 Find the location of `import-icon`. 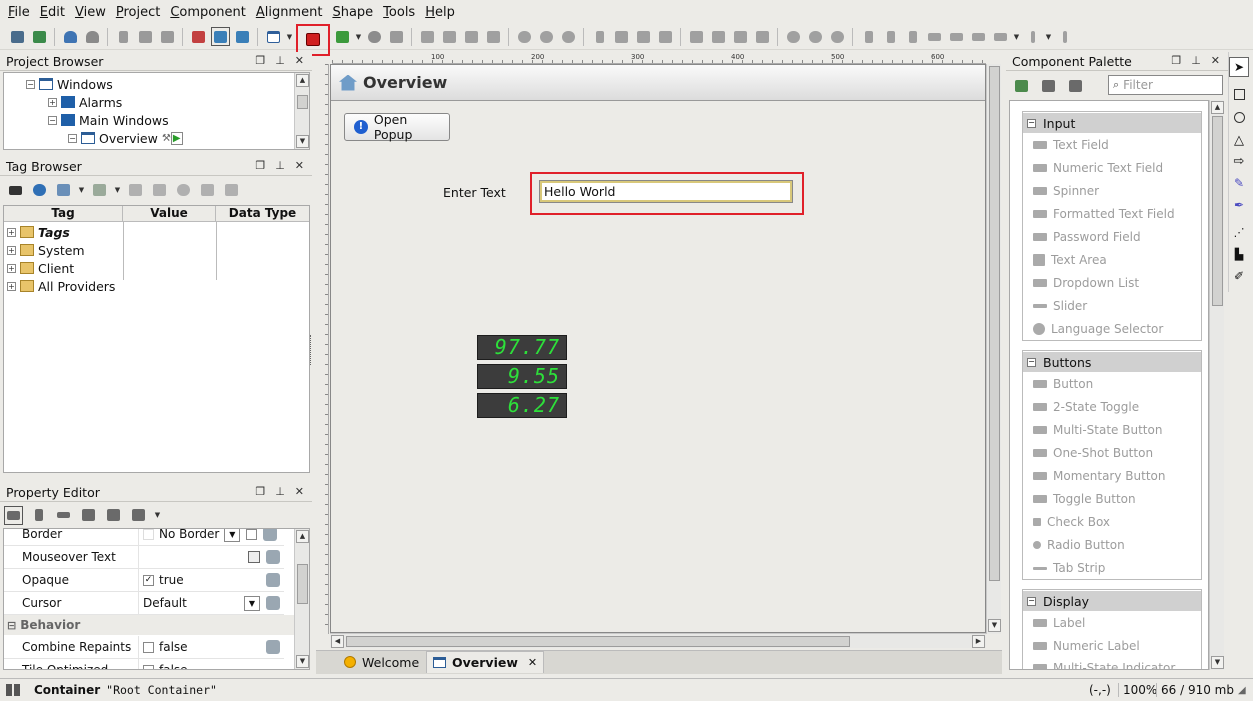

import-icon is located at coordinates (207, 190).